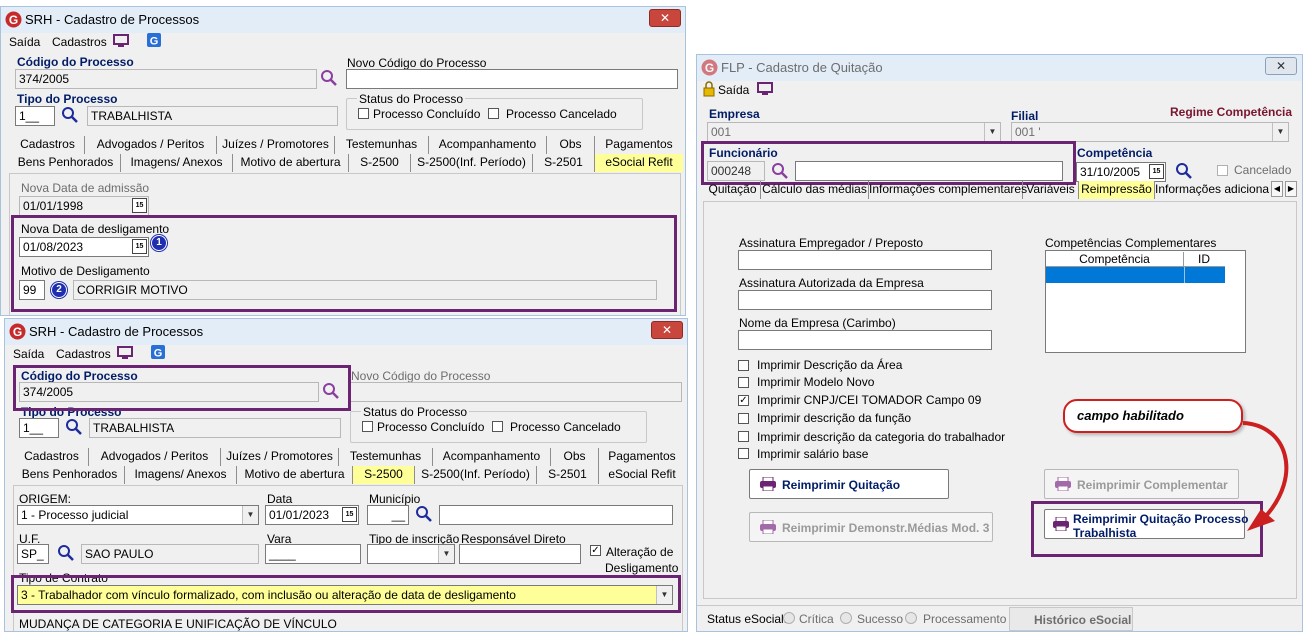 The image size is (1306, 632). I want to click on tab-advogados: Advogados / Peritos, so click(151, 145).